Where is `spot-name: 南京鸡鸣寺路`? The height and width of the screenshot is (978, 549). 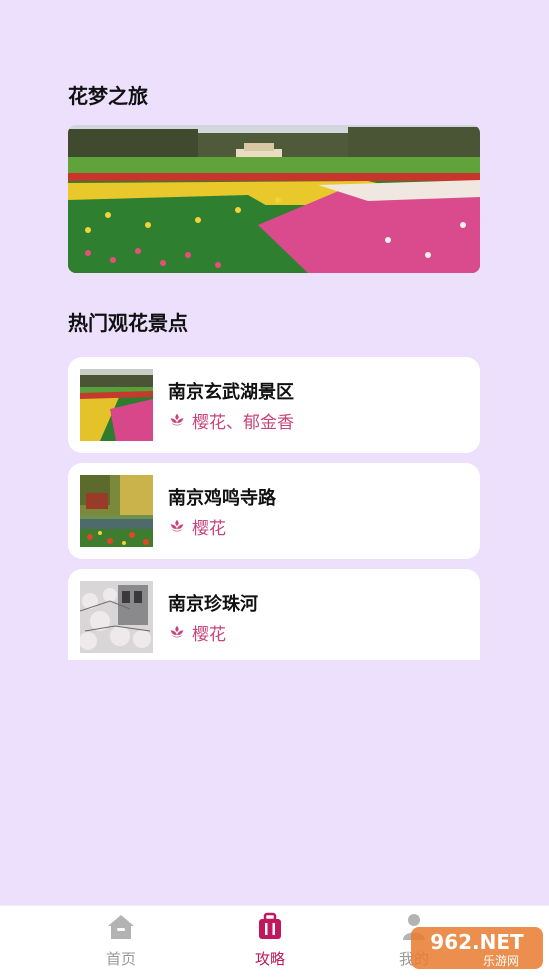 spot-name: 南京鸡鸣寺路 is located at coordinates (222, 498).